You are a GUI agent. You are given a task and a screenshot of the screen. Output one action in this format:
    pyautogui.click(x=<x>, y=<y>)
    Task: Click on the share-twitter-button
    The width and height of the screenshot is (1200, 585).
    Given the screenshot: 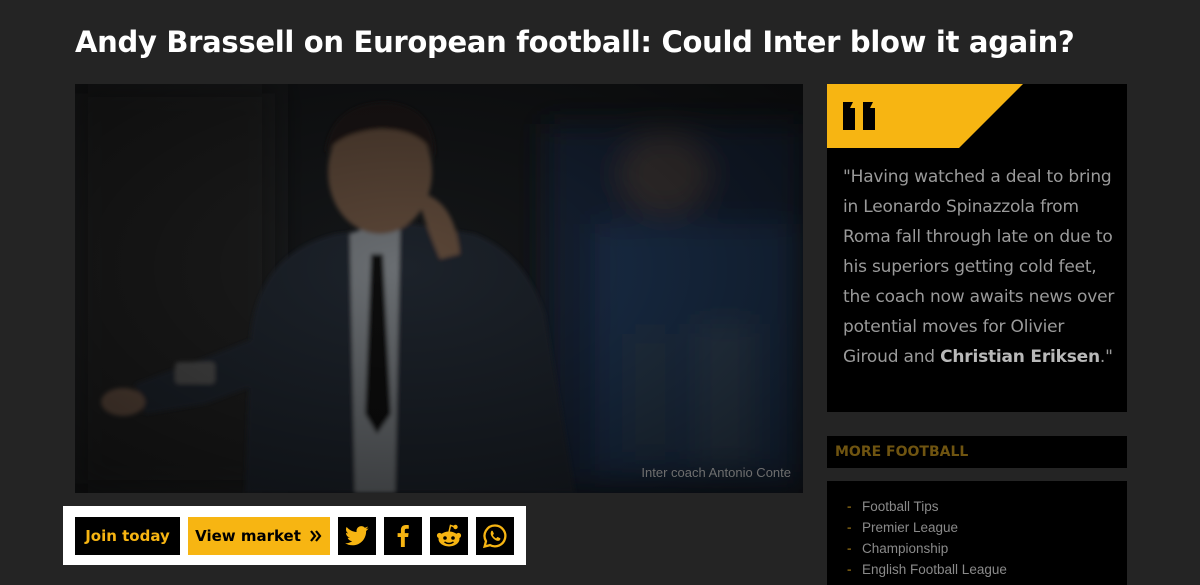 What is the action you would take?
    pyautogui.click(x=357, y=536)
    